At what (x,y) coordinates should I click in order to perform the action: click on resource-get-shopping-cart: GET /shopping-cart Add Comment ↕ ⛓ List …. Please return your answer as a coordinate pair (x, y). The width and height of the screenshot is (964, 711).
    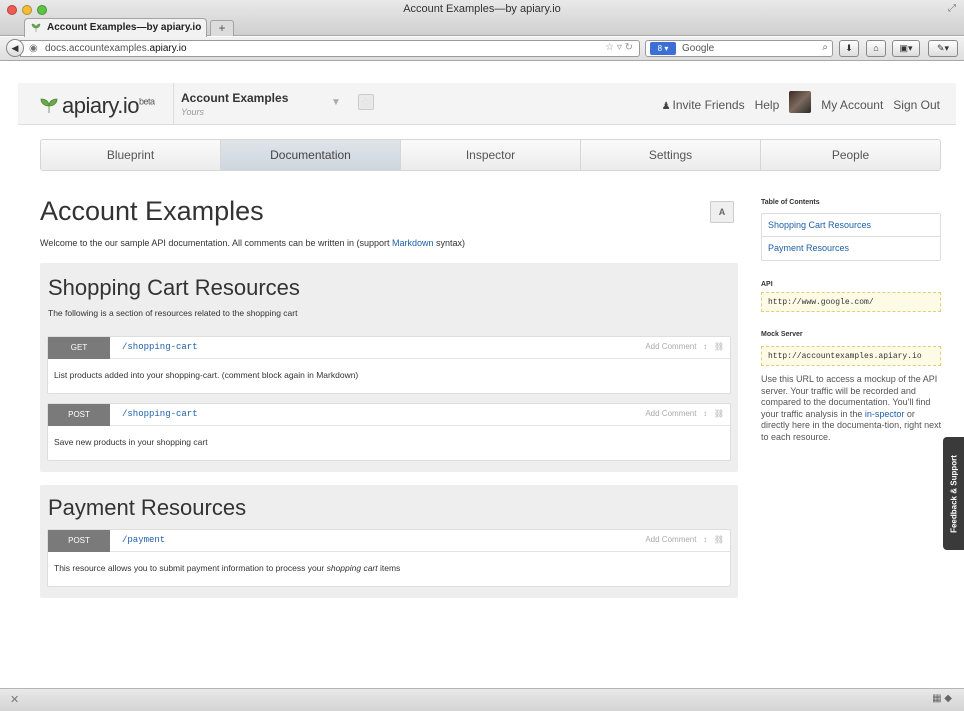
    Looking at the image, I should click on (389, 365).